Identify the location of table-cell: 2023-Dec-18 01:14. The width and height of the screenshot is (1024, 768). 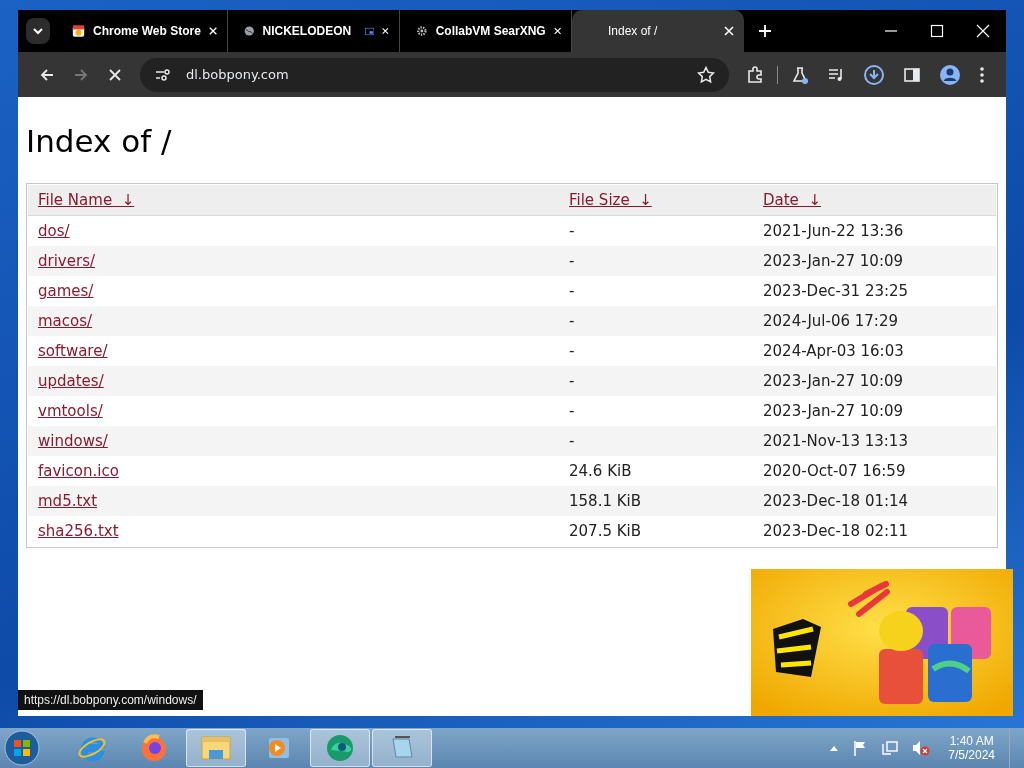
(874, 501).